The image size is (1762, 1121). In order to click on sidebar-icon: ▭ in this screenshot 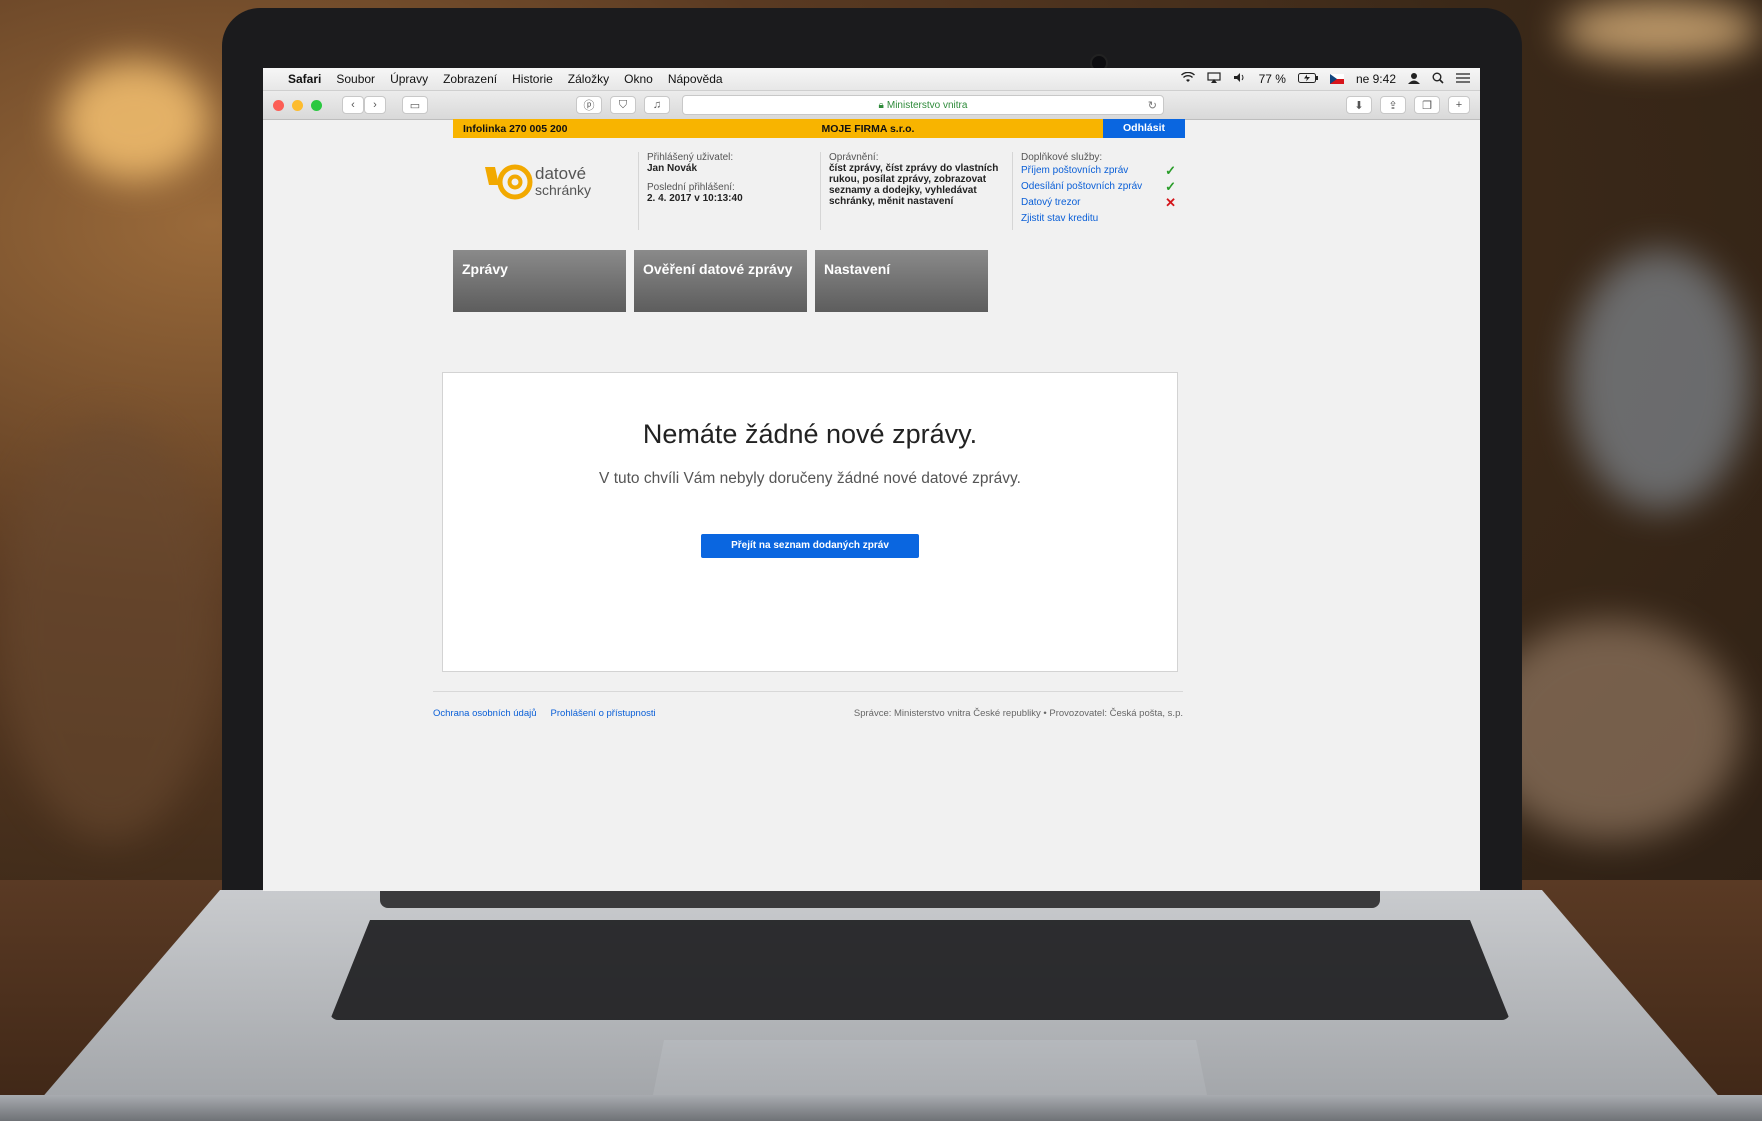, I will do `click(415, 105)`.